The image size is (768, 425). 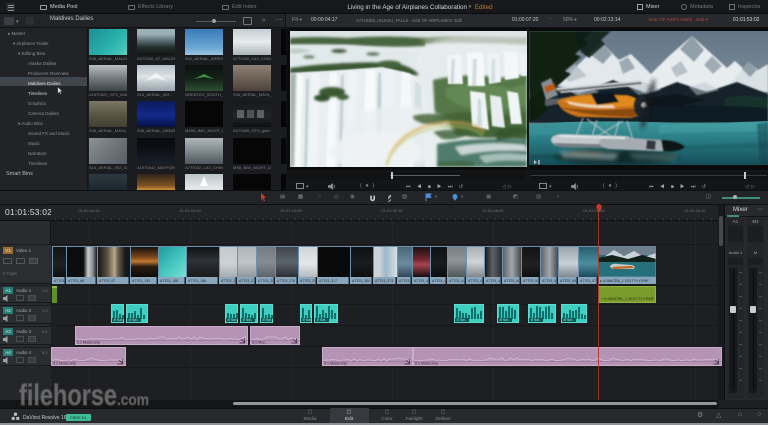 I want to click on svg-text: .com, so click(x=133, y=400).